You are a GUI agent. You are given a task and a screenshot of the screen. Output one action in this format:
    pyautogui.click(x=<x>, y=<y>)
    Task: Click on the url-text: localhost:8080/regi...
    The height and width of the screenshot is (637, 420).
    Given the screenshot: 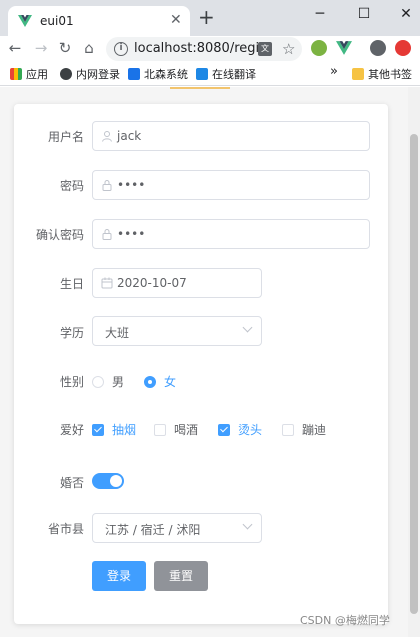 What is the action you would take?
    pyautogui.click(x=203, y=48)
    